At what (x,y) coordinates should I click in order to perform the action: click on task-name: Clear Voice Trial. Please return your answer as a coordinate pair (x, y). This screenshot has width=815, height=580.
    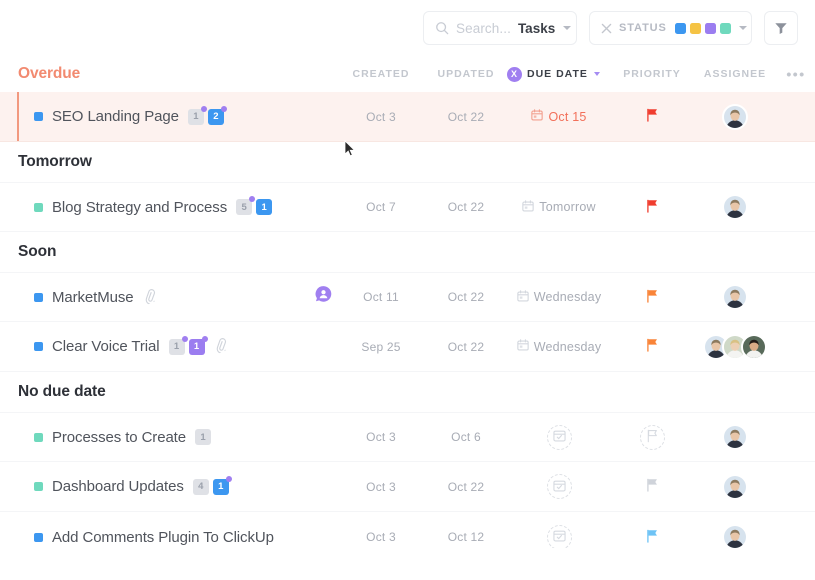
    Looking at the image, I should click on (106, 346).